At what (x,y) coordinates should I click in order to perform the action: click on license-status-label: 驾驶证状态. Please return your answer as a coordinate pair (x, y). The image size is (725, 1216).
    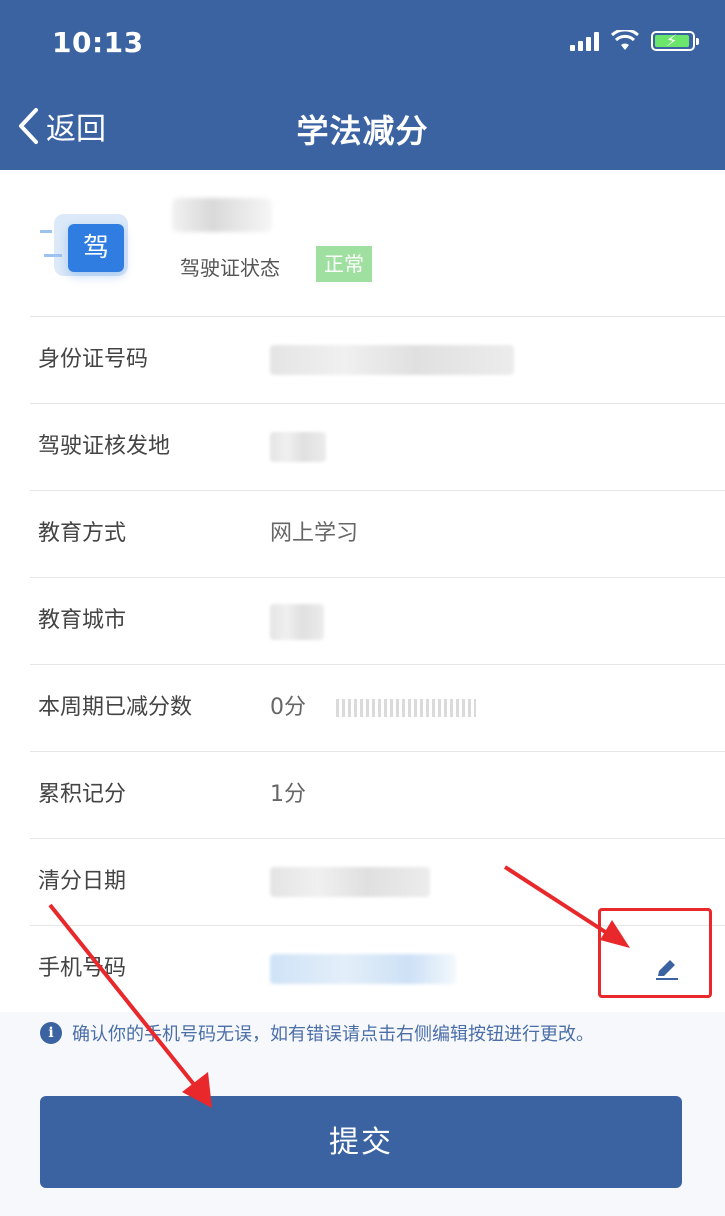
    Looking at the image, I should click on (230, 268).